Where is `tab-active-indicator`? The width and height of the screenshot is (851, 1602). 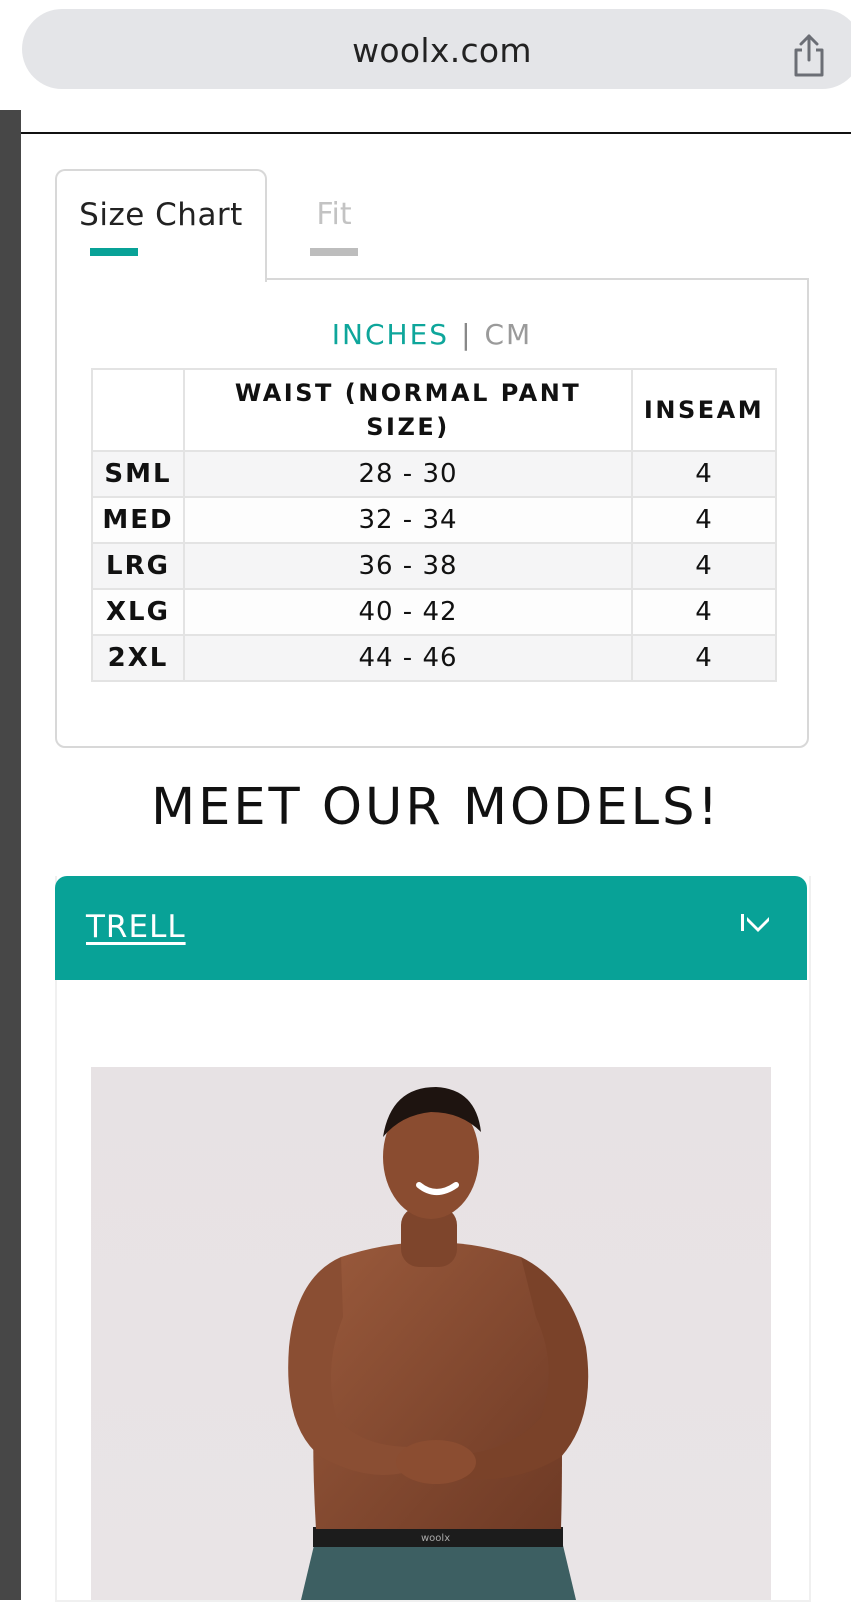 tab-active-indicator is located at coordinates (114, 252).